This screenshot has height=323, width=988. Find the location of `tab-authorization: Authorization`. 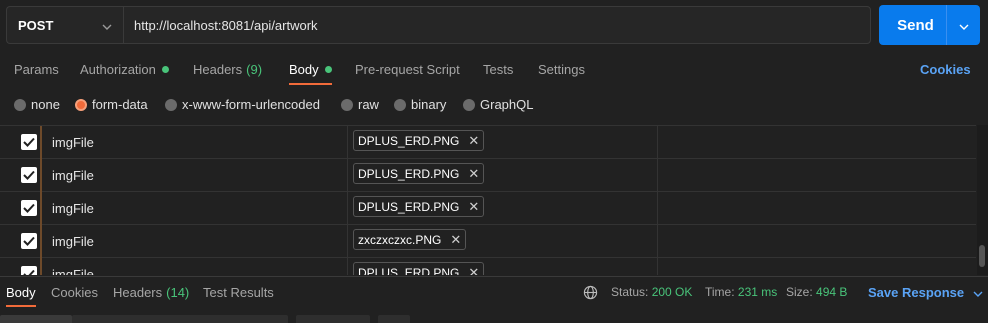

tab-authorization: Authorization is located at coordinates (124, 69).